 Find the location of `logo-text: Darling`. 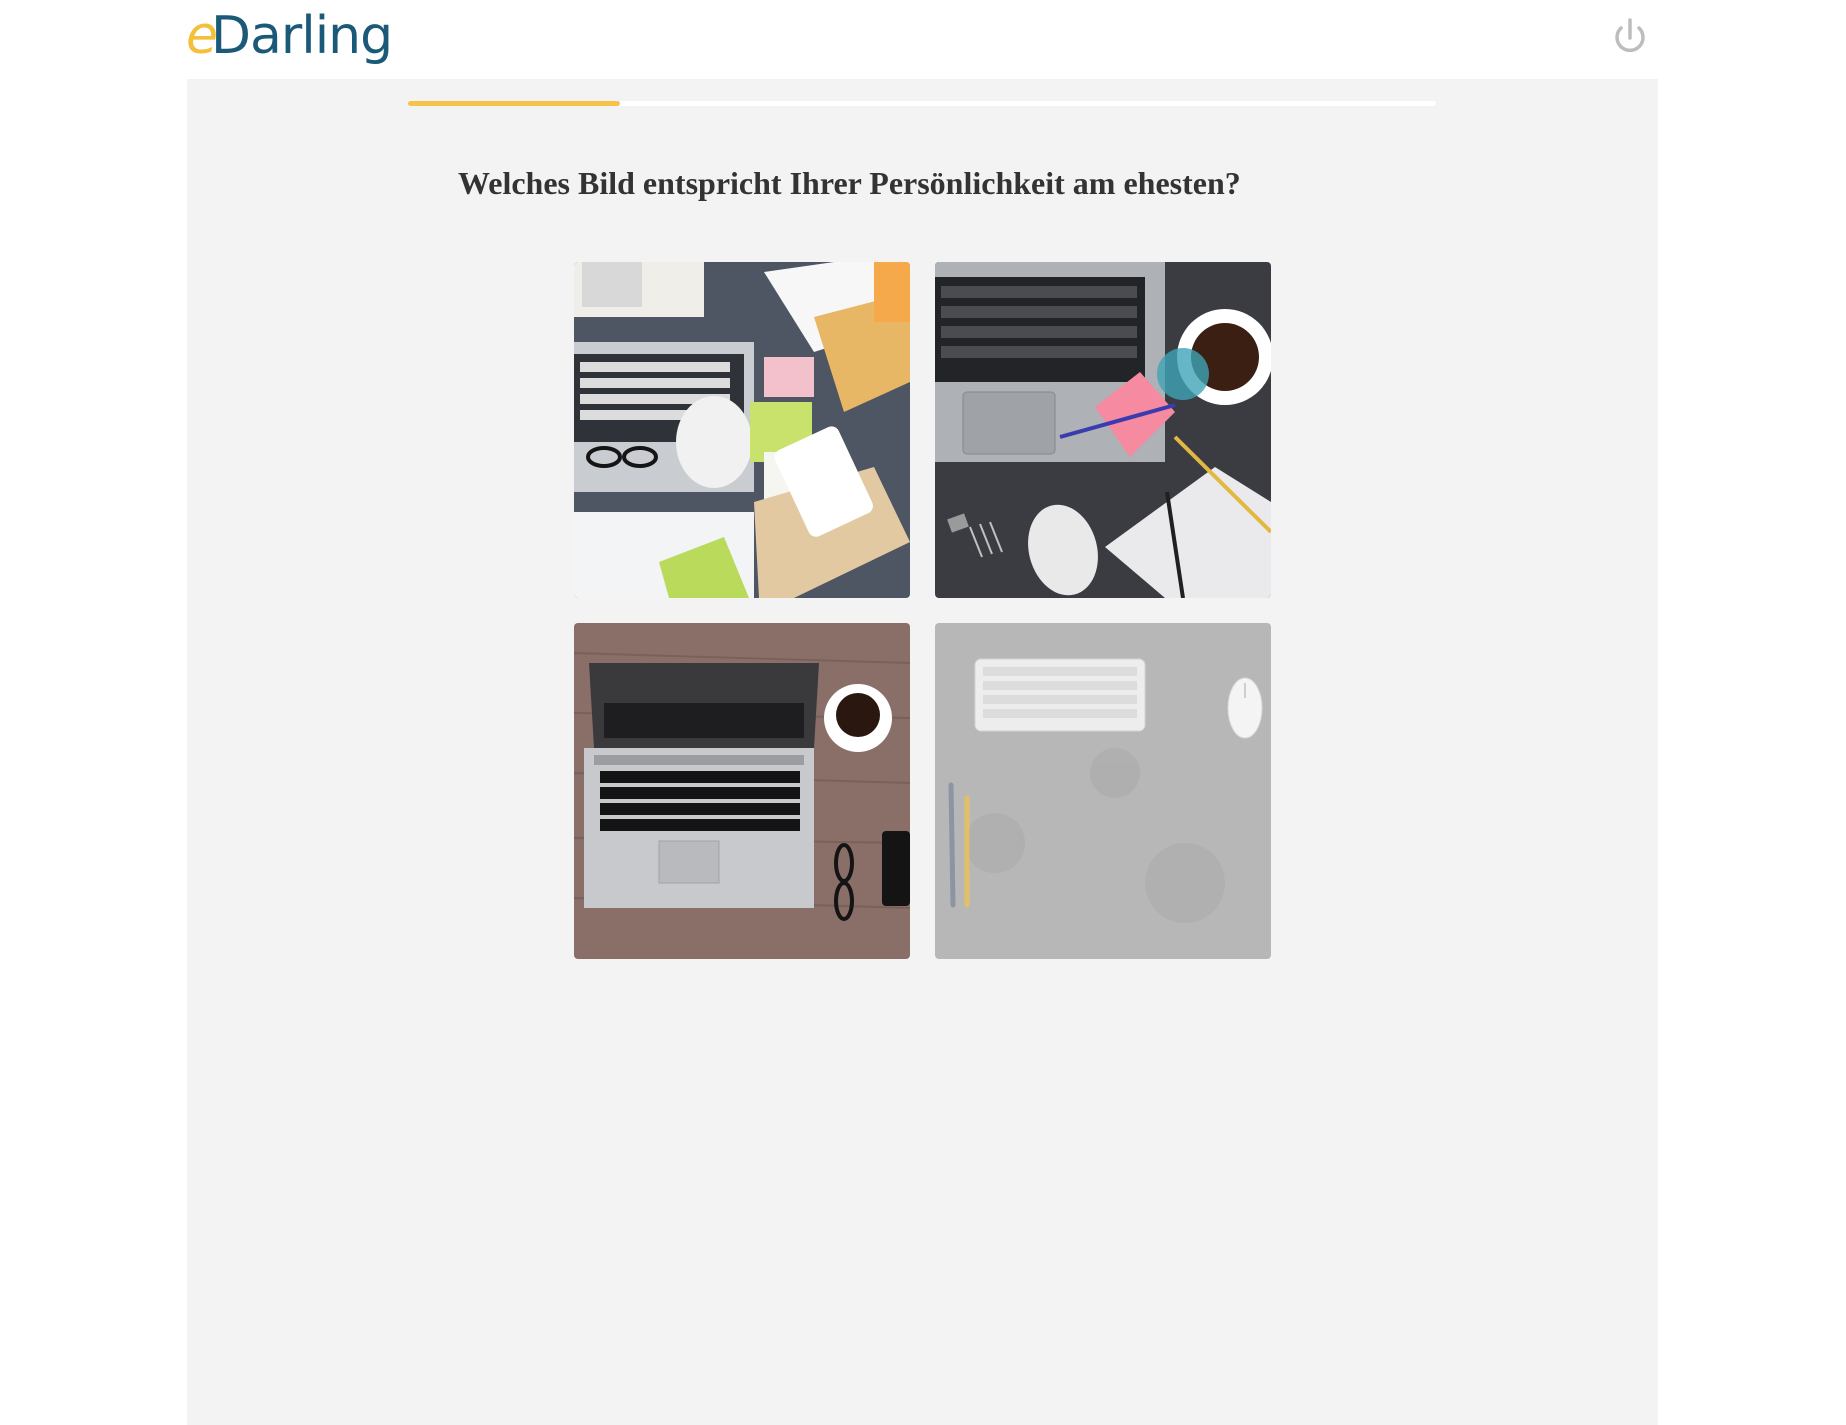

logo-text: Darling is located at coordinates (302, 36).